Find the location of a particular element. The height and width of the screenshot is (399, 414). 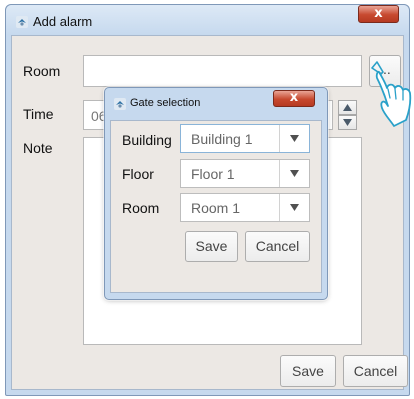

tap-hand-icon is located at coordinates (391, 94).